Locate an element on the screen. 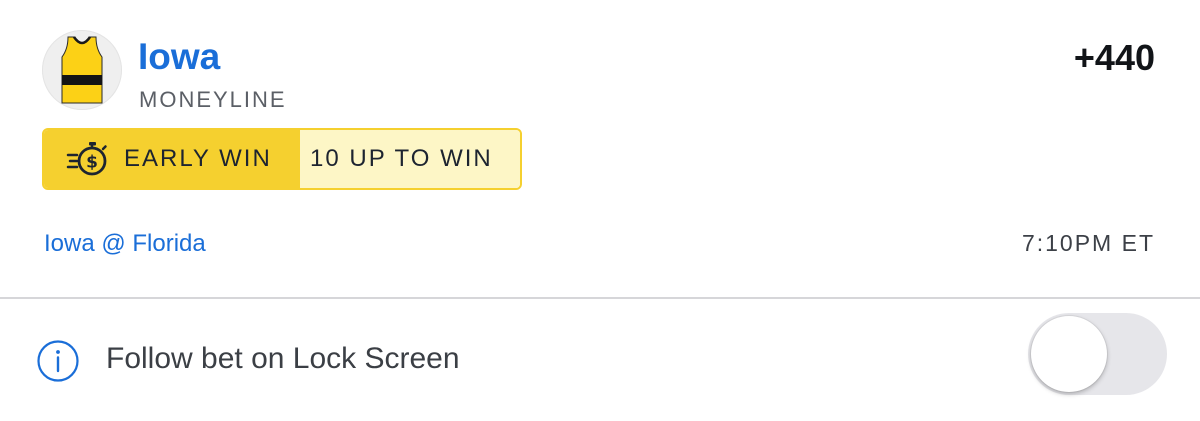  early-win-label: EARLY WIN is located at coordinates (198, 158).